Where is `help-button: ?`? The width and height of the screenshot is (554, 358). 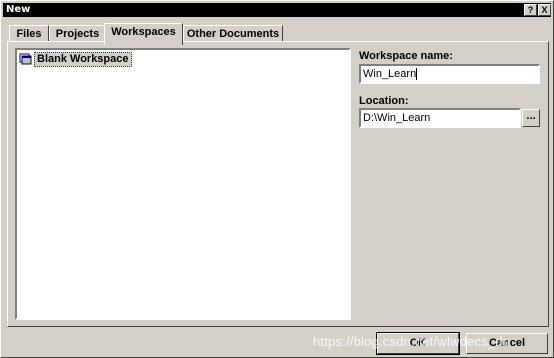
help-button: ? is located at coordinates (530, 10).